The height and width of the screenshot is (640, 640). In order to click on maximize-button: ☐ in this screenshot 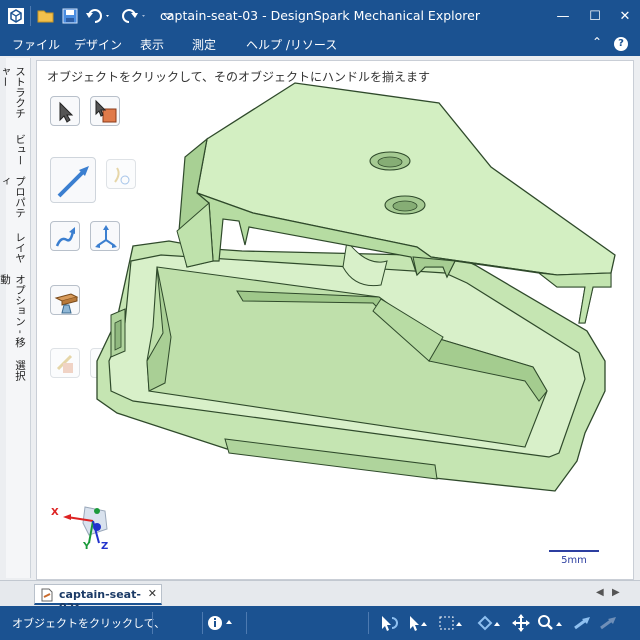, I will do `click(595, 17)`.